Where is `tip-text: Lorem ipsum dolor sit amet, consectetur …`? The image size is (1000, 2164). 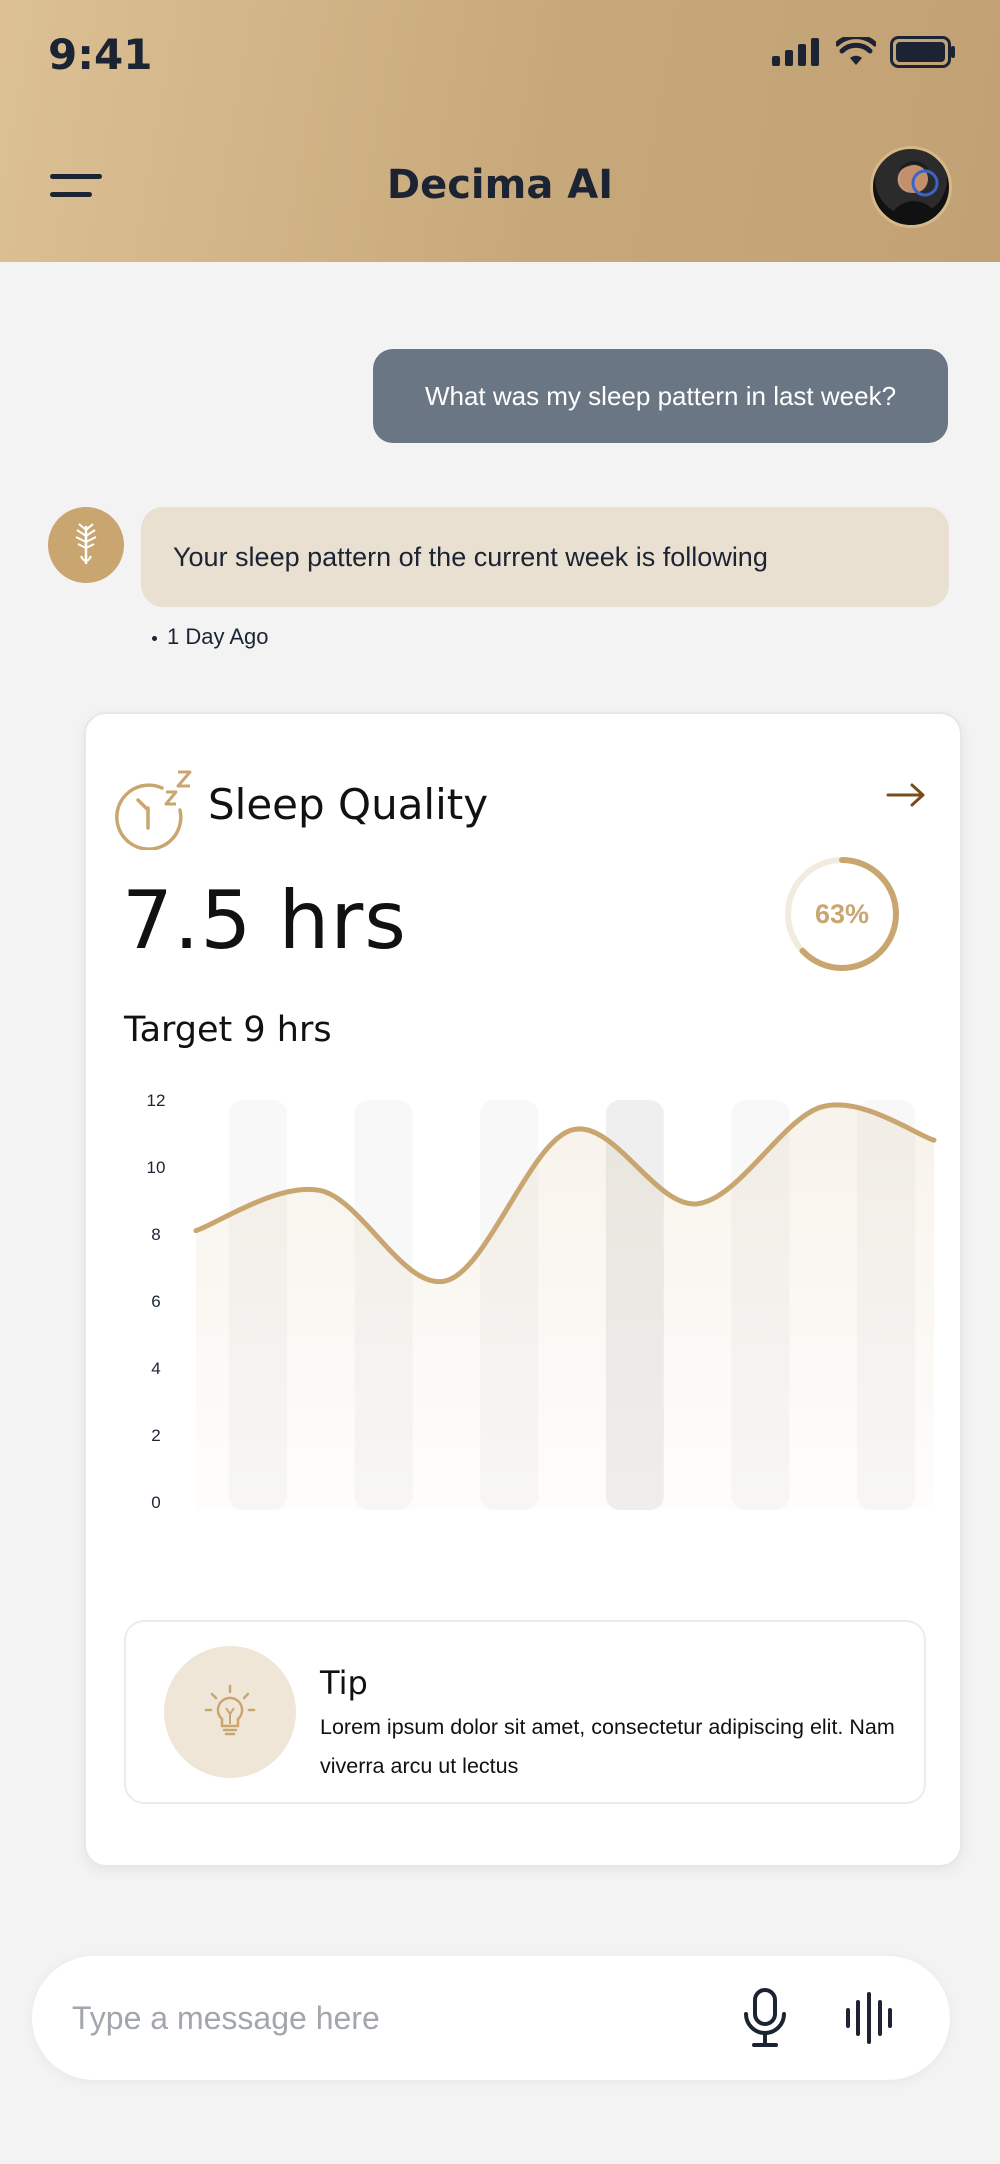 tip-text: Lorem ipsum dolor sit amet, consectetur … is located at coordinates (607, 1746).